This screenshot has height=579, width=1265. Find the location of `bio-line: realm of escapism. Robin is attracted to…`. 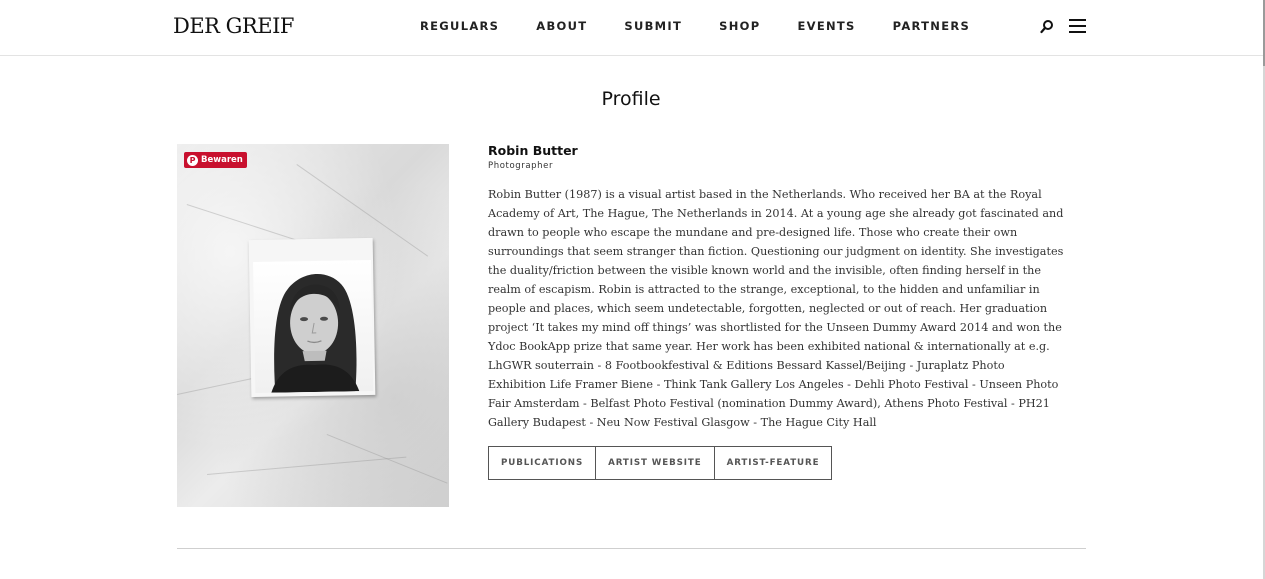

bio-line: realm of escapism. Robin is attracted to… is located at coordinates (764, 289).